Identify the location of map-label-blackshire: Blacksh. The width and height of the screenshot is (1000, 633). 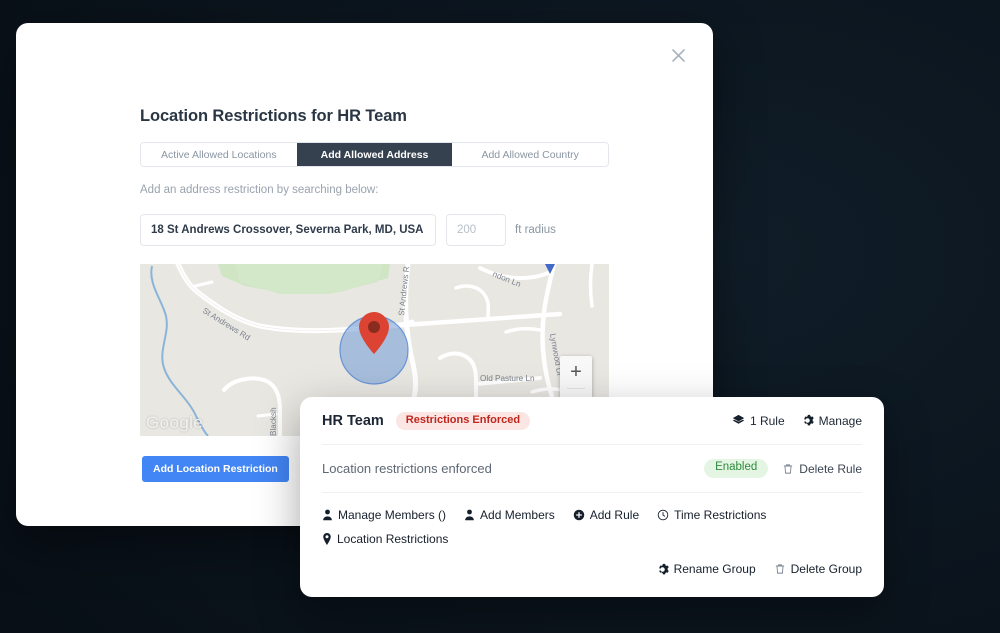
(273, 421).